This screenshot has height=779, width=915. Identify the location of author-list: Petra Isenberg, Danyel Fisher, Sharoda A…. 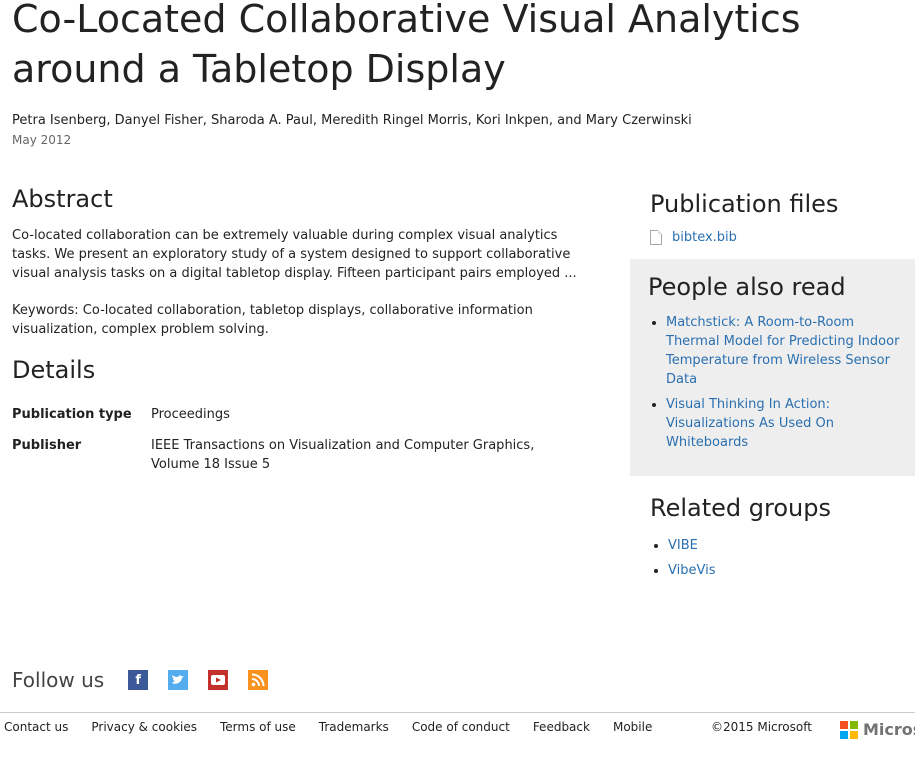
(352, 120).